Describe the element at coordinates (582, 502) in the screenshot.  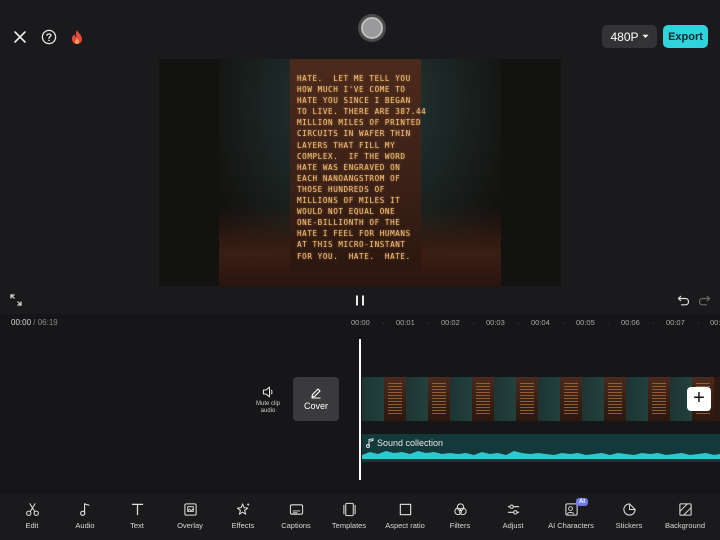
I see `ai-badge: AI` at that location.